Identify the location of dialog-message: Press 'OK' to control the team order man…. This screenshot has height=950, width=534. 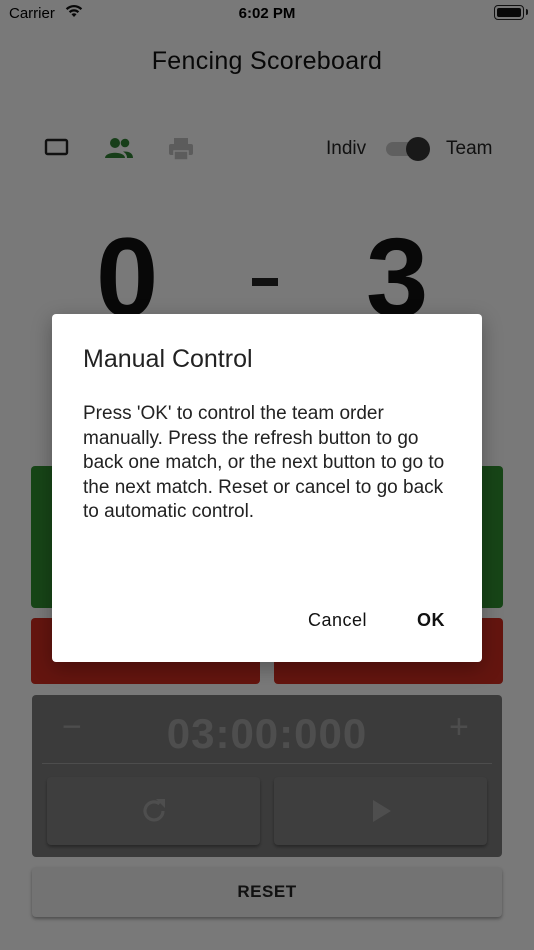
(264, 462).